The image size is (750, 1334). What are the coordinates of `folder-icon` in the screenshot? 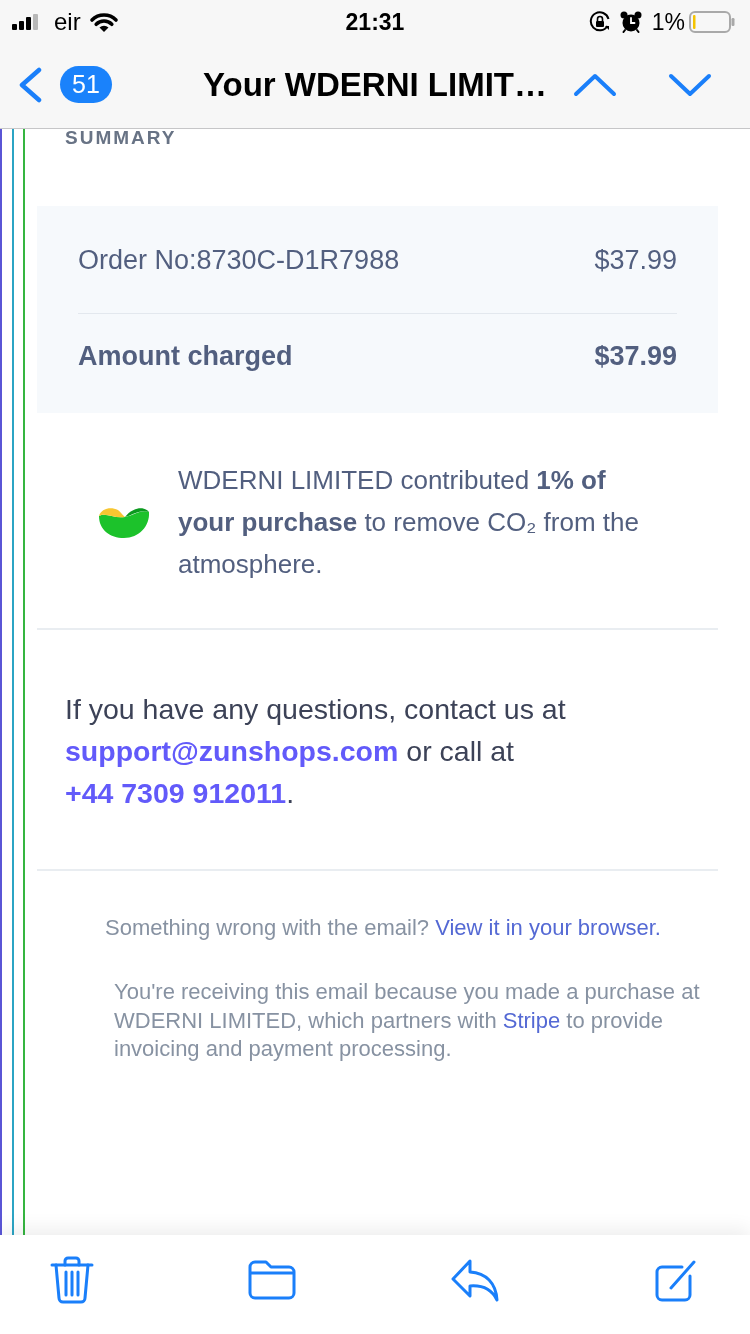 It's located at (272, 1279).